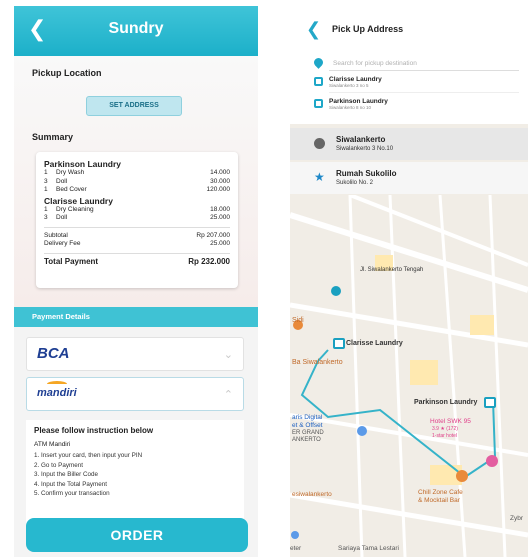  What do you see at coordinates (78, 200) in the screenshot?
I see `shop-name: Clarisse Laundry` at bounding box center [78, 200].